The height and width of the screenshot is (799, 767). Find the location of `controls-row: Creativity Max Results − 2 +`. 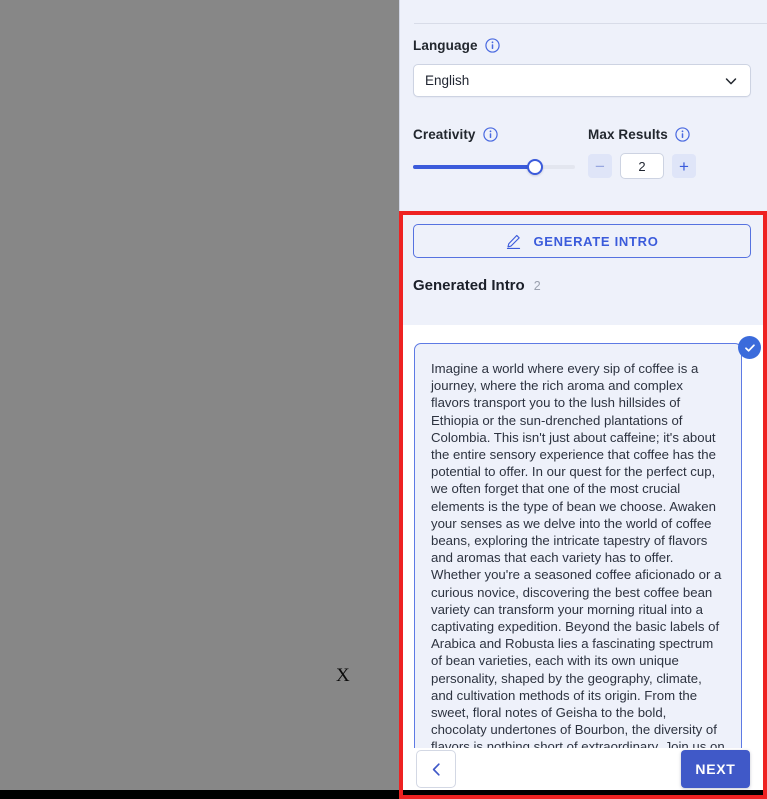

controls-row: Creativity Max Results − 2 + is located at coordinates (583, 151).